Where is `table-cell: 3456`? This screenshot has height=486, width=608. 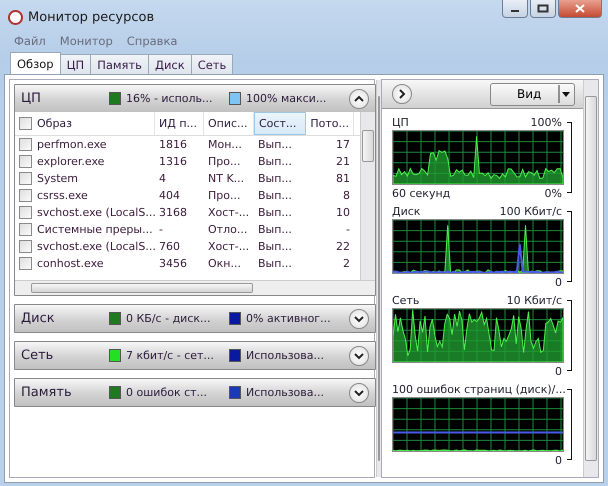 table-cell: 3456 is located at coordinates (173, 263).